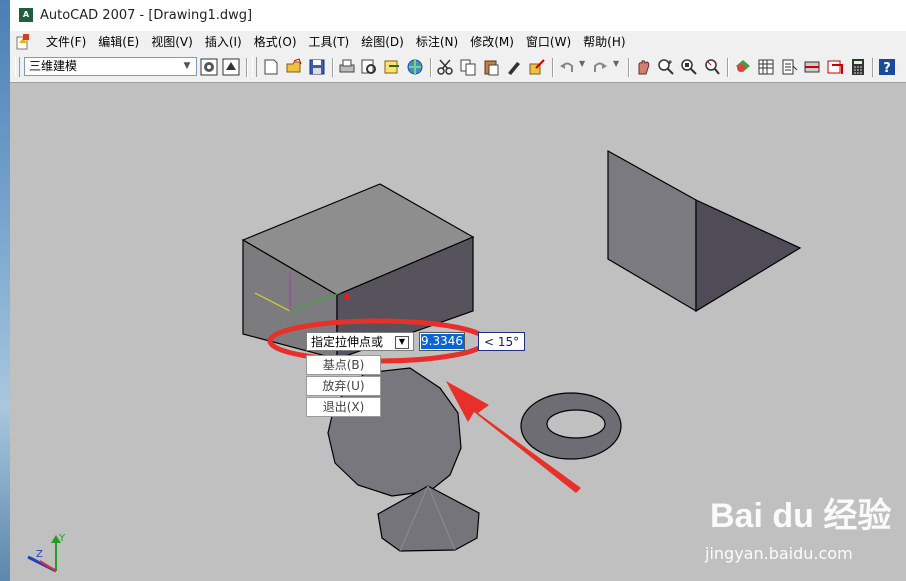 The width and height of the screenshot is (906, 581). Describe the element at coordinates (223, 42) in the screenshot. I see `menu-insert: 插入(I)` at that location.